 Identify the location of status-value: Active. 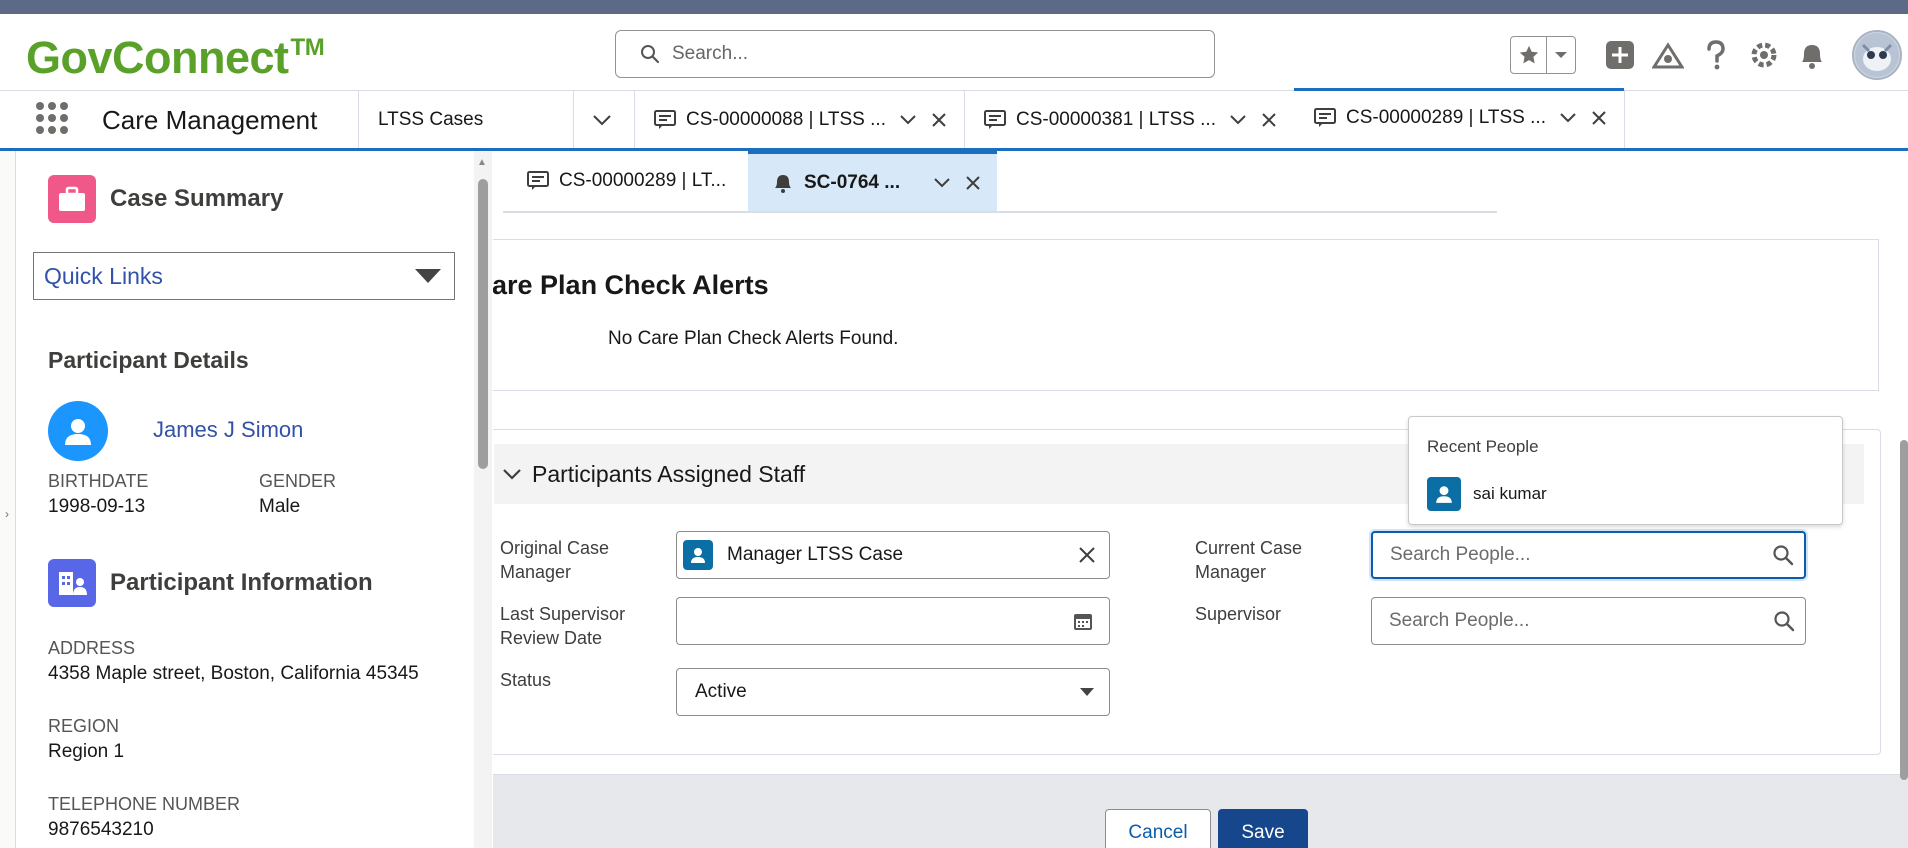
(721, 691).